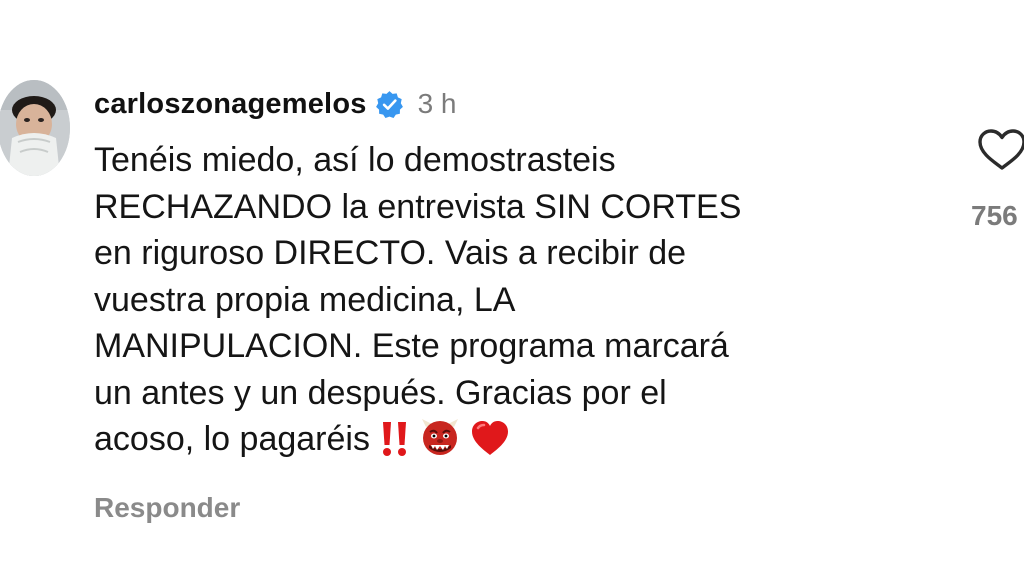 The height and width of the screenshot is (576, 1024). What do you see at coordinates (232, 439) in the screenshot?
I see `comment-text-line: acoso, lo pagaréis` at bounding box center [232, 439].